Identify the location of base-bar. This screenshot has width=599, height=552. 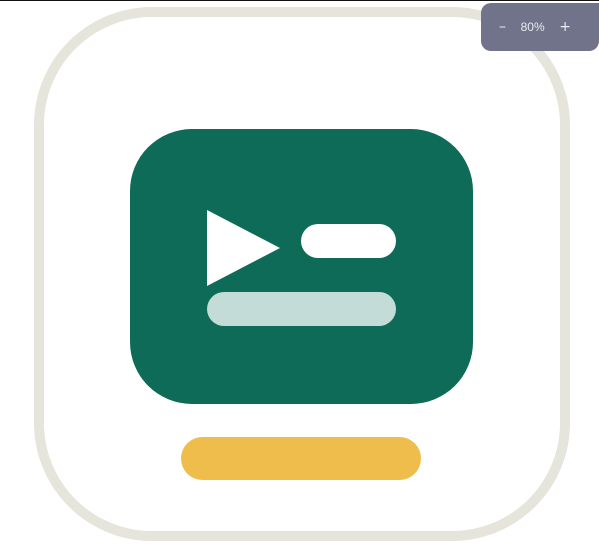
(301, 458).